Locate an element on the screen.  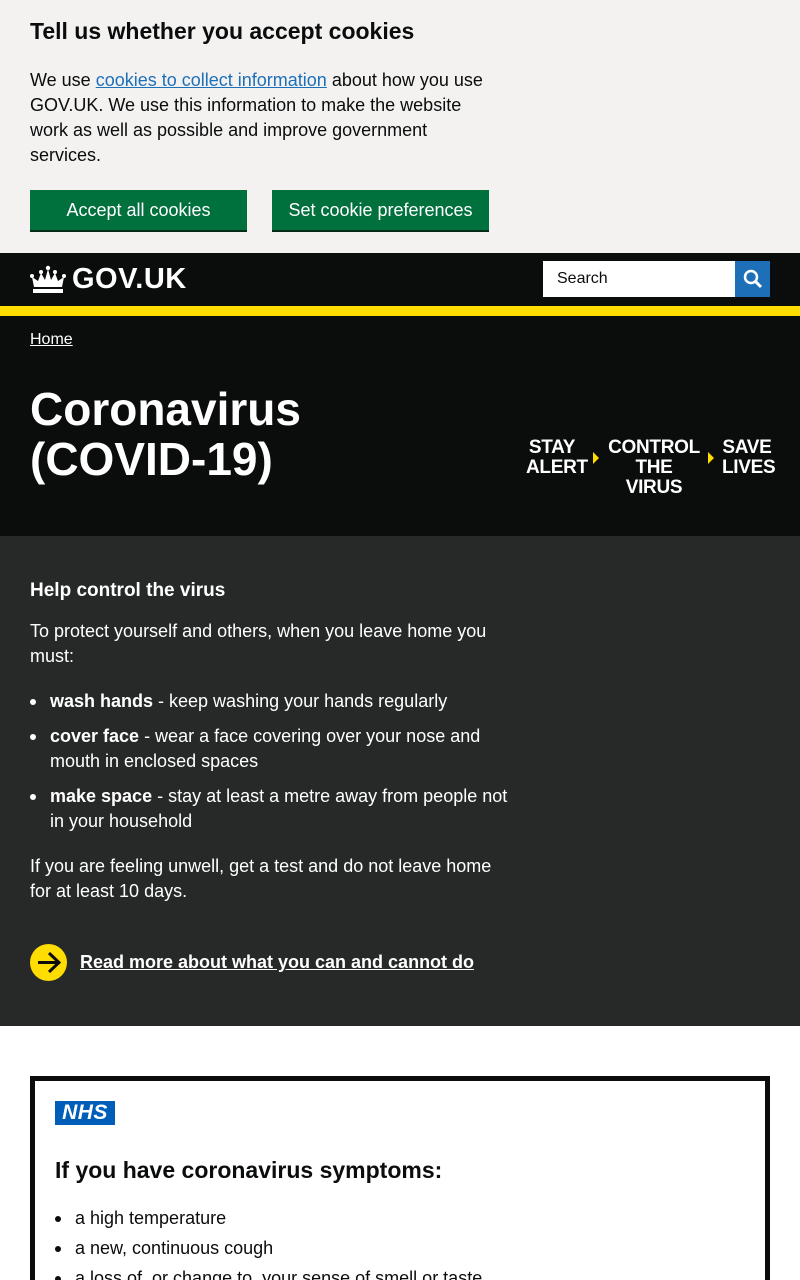
page-title: Coronavirus (COVID-19) is located at coordinates (165, 434).